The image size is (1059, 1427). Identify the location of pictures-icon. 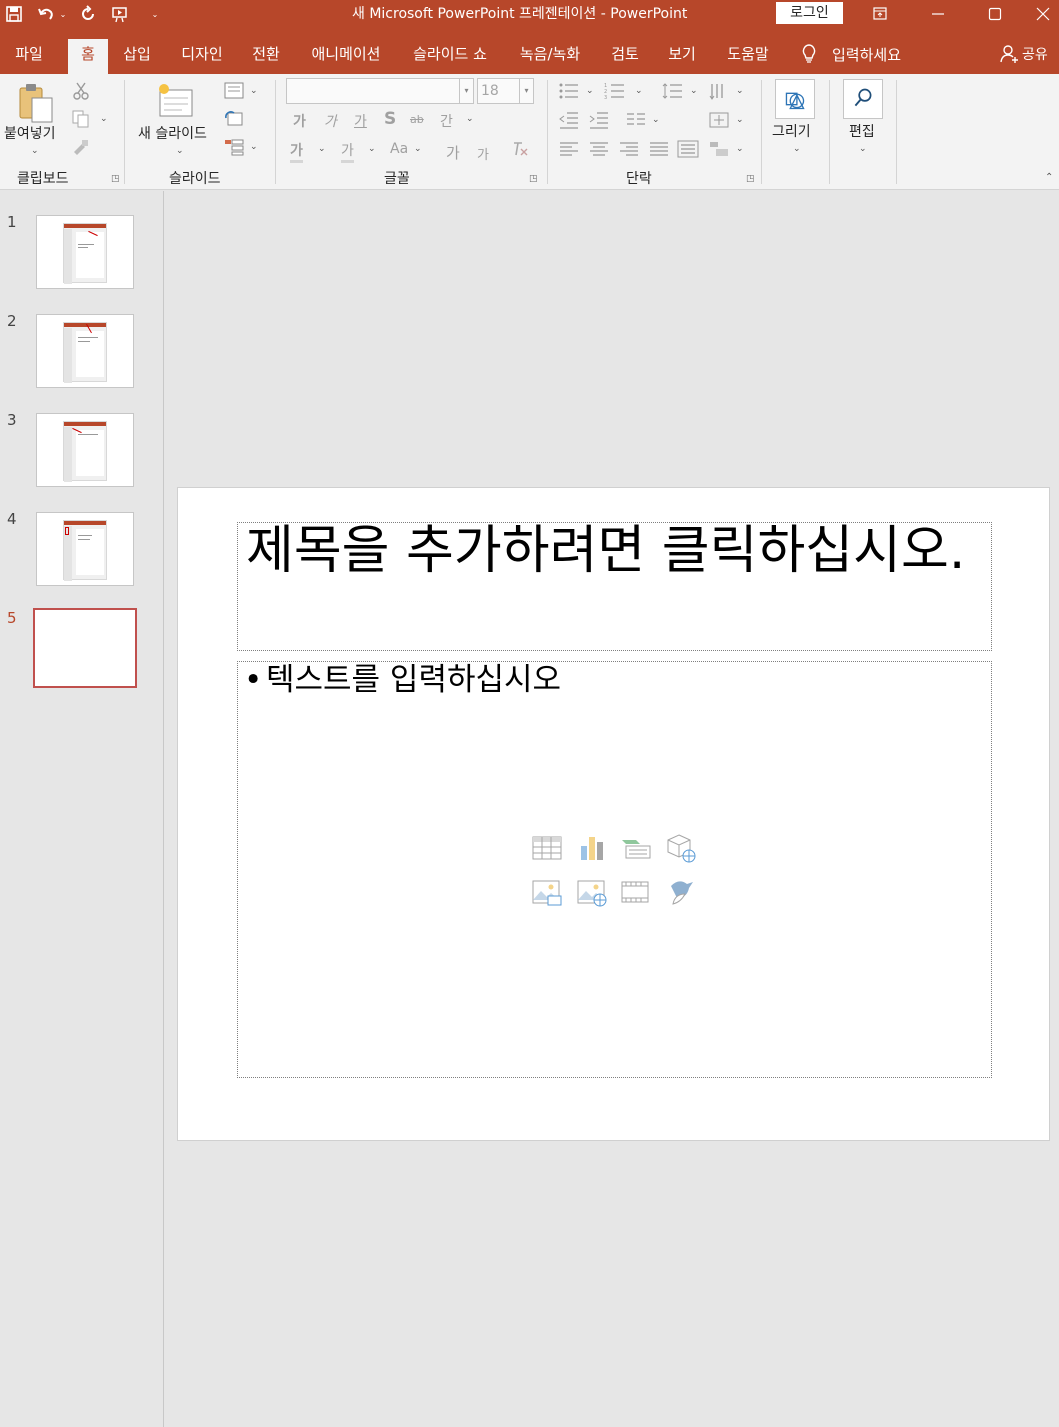
(547, 892).